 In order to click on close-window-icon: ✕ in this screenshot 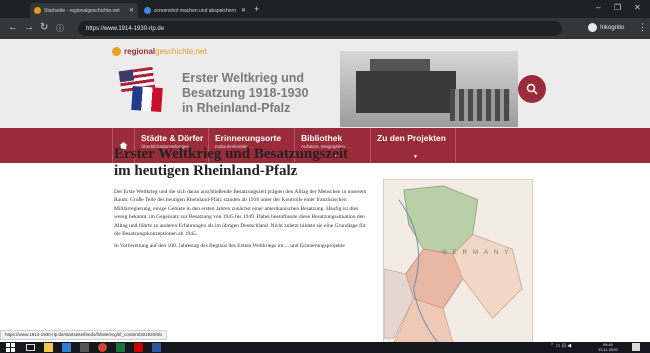, I will do `click(637, 7)`.